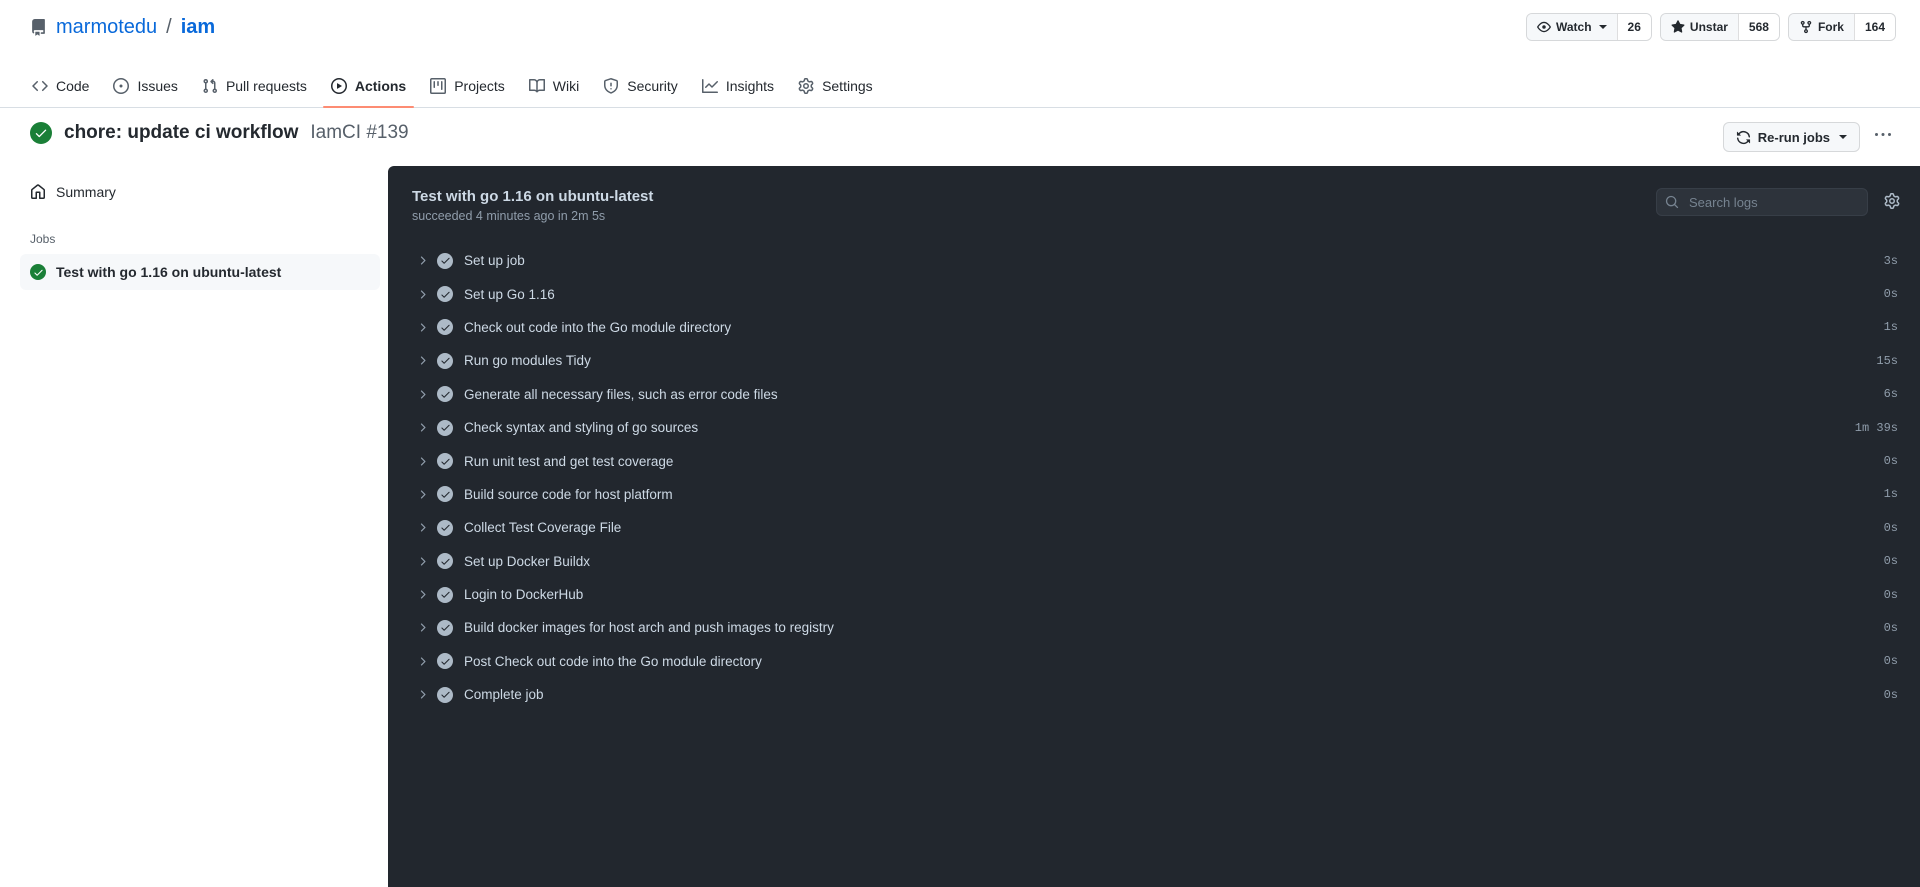 Image resolution: width=1920 pixels, height=887 pixels. I want to click on unstar-button: Unstar, so click(1699, 27).